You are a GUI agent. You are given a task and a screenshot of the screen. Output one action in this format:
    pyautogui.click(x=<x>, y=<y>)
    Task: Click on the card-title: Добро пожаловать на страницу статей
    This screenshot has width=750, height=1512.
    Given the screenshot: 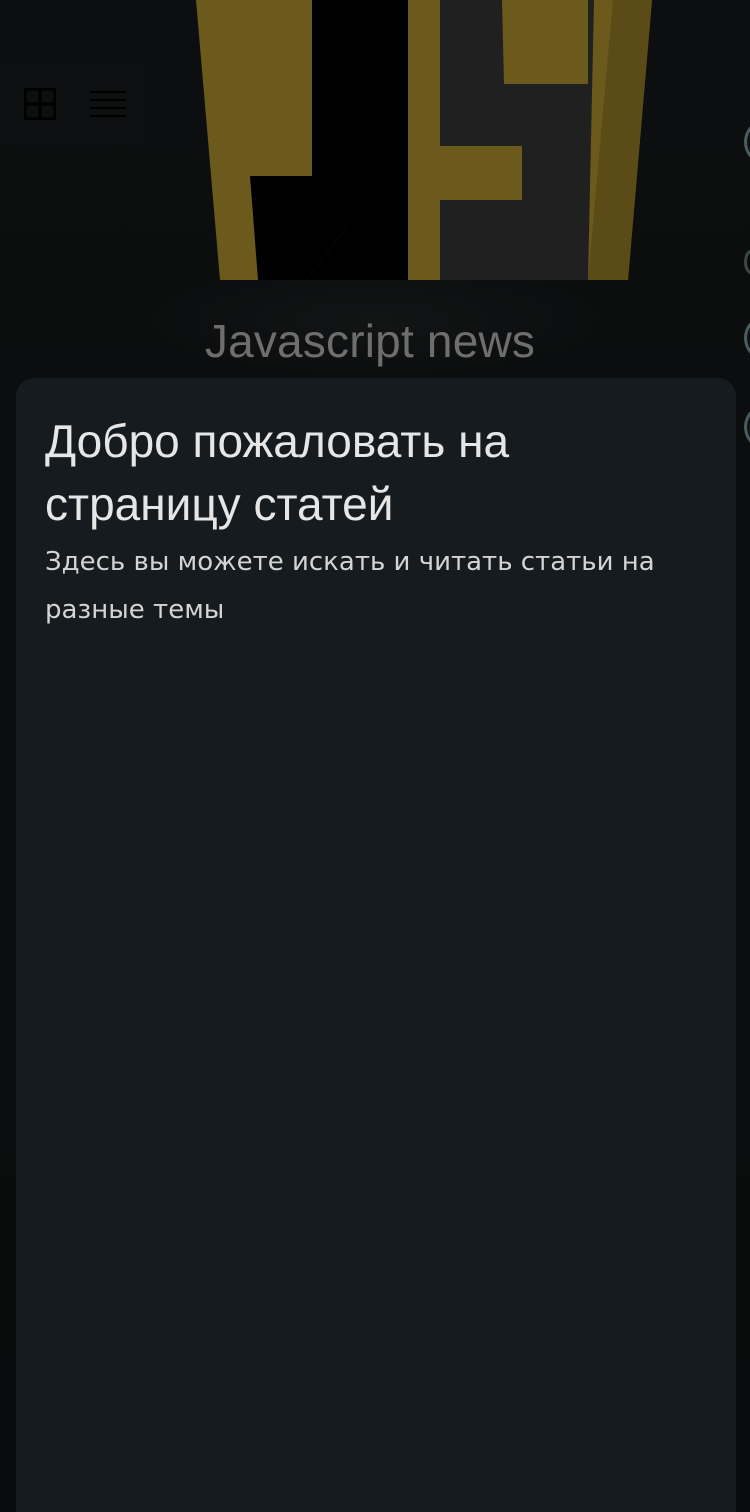 What is the action you would take?
    pyautogui.click(x=277, y=472)
    